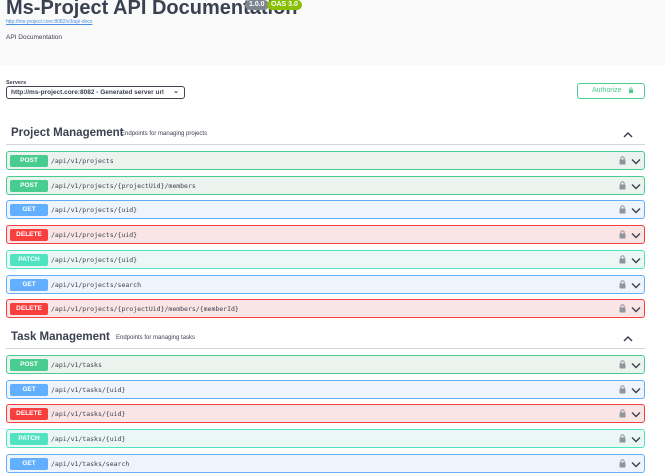 The width and height of the screenshot is (665, 474). Describe the element at coordinates (34, 37) in the screenshot. I see `api-description: API Documentation` at that location.